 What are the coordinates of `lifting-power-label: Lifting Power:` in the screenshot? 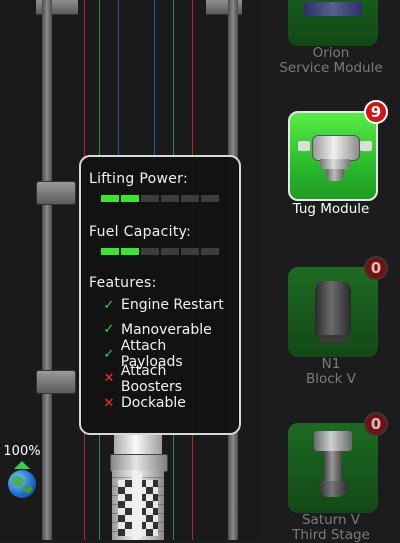 It's located at (138, 179).